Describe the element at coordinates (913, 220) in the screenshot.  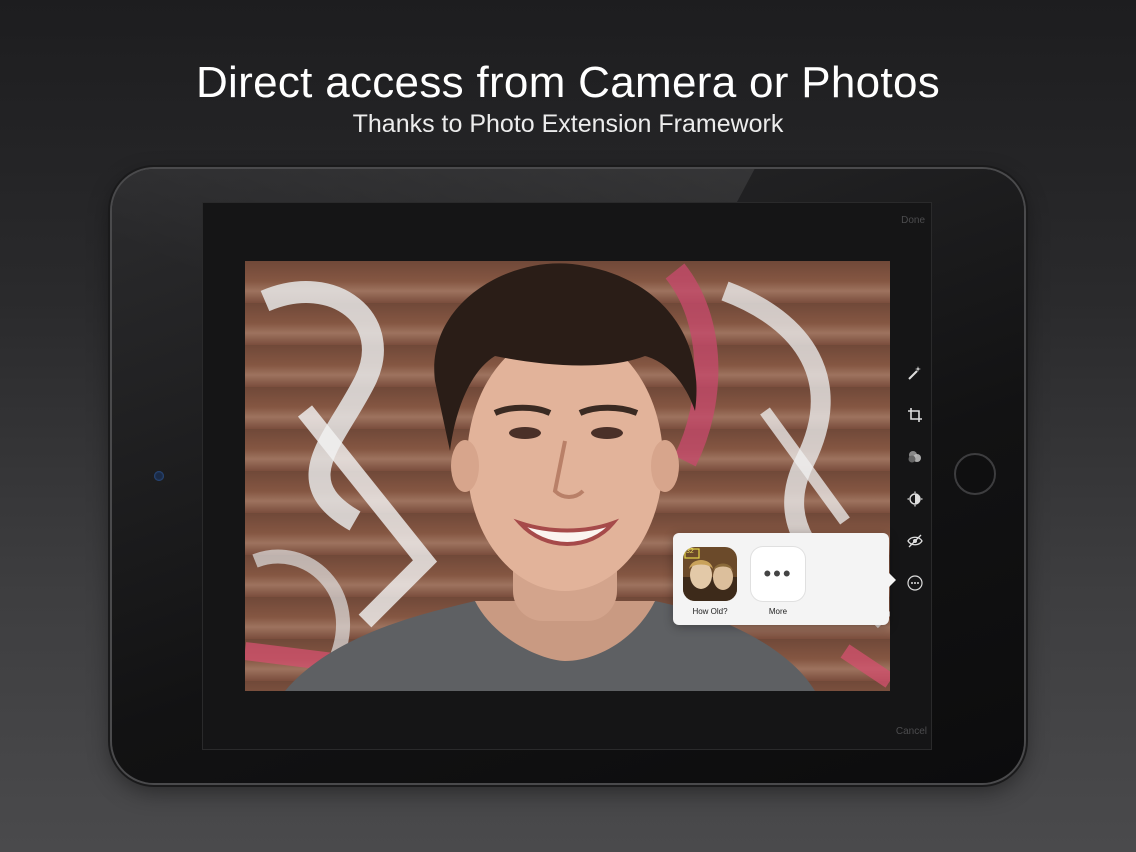
I see `done-button: Done` at that location.